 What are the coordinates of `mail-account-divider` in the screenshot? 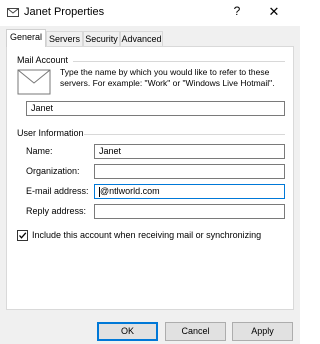 It's located at (179, 61).